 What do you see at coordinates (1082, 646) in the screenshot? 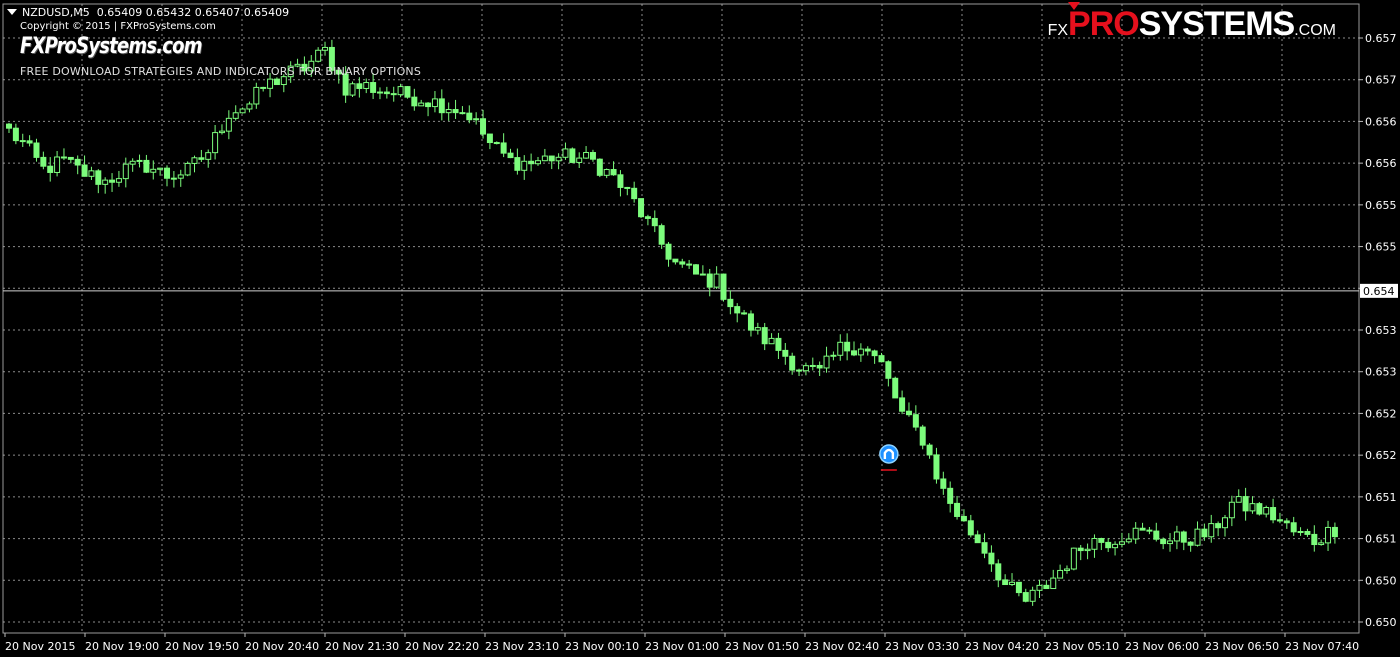
I see `x-tick-label: 23 Nov 05:10` at bounding box center [1082, 646].